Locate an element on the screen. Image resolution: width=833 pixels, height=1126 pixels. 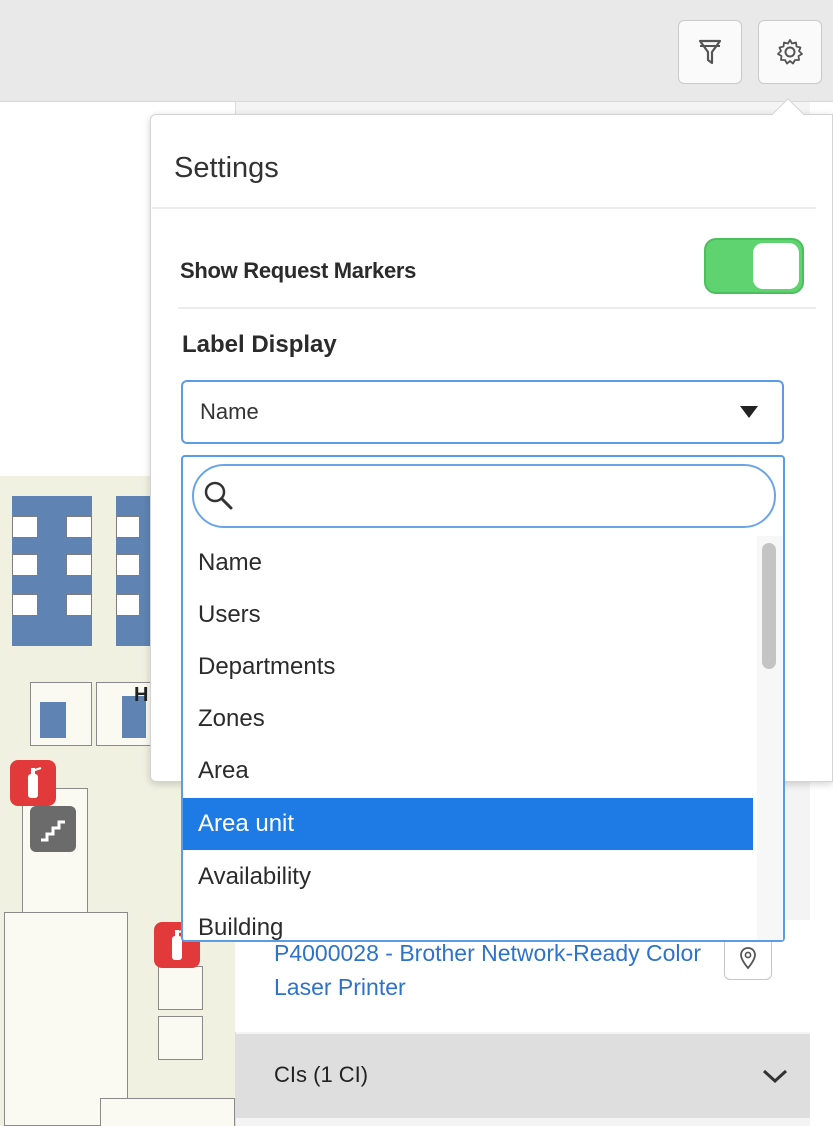
stairs-icon is located at coordinates (53, 829).